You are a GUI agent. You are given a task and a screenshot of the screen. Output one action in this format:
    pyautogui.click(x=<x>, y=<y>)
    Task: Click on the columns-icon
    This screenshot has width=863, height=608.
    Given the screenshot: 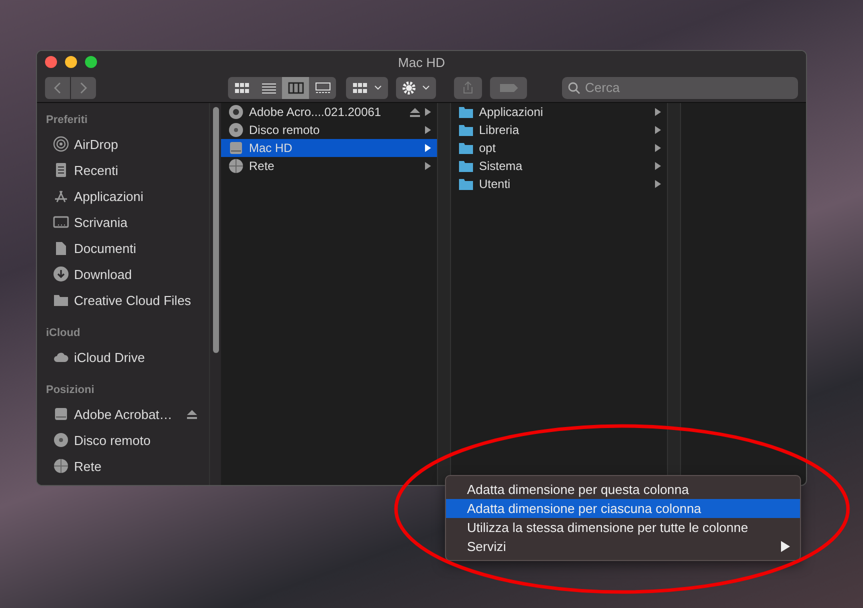 What is the action you would take?
    pyautogui.click(x=296, y=88)
    